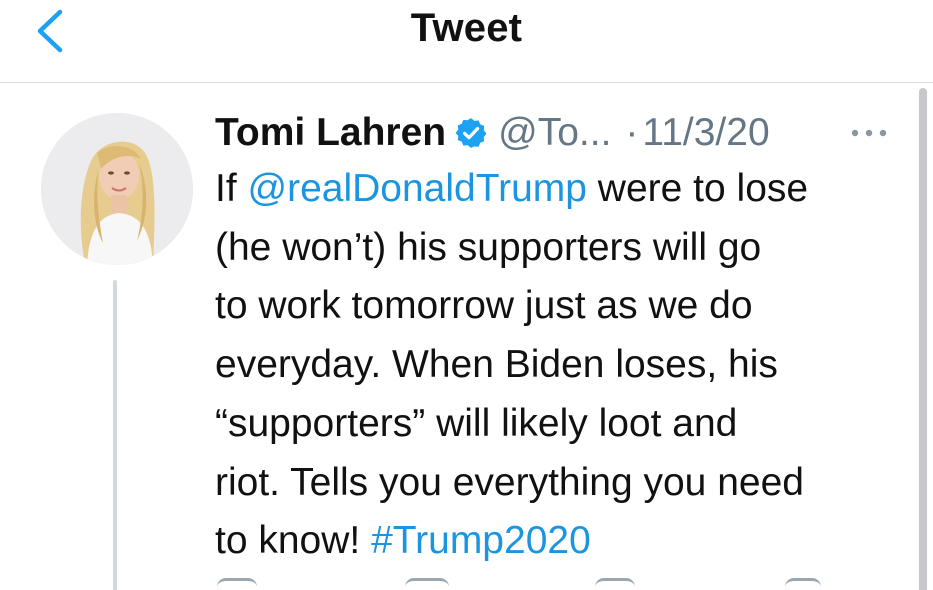  I want to click on tweet-action-bar, so click(560, 584).